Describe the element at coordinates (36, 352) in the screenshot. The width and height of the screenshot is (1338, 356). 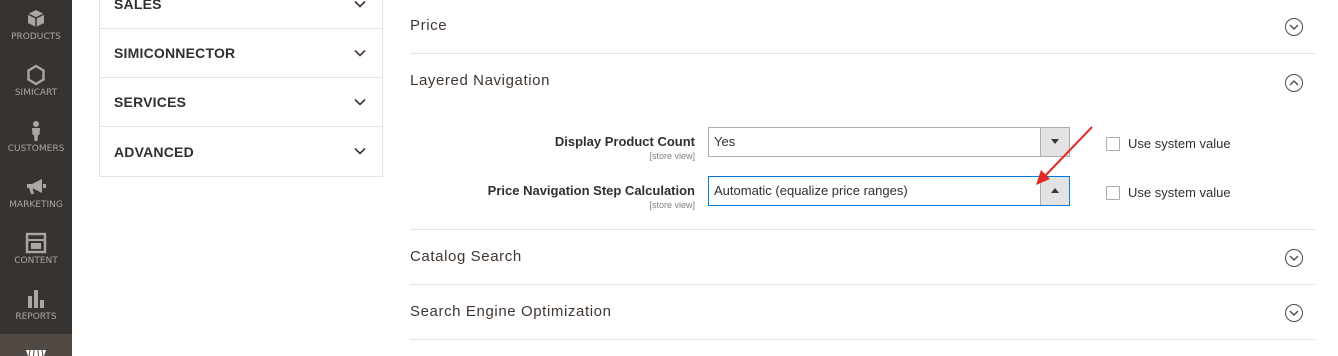
I see `store-icon` at that location.